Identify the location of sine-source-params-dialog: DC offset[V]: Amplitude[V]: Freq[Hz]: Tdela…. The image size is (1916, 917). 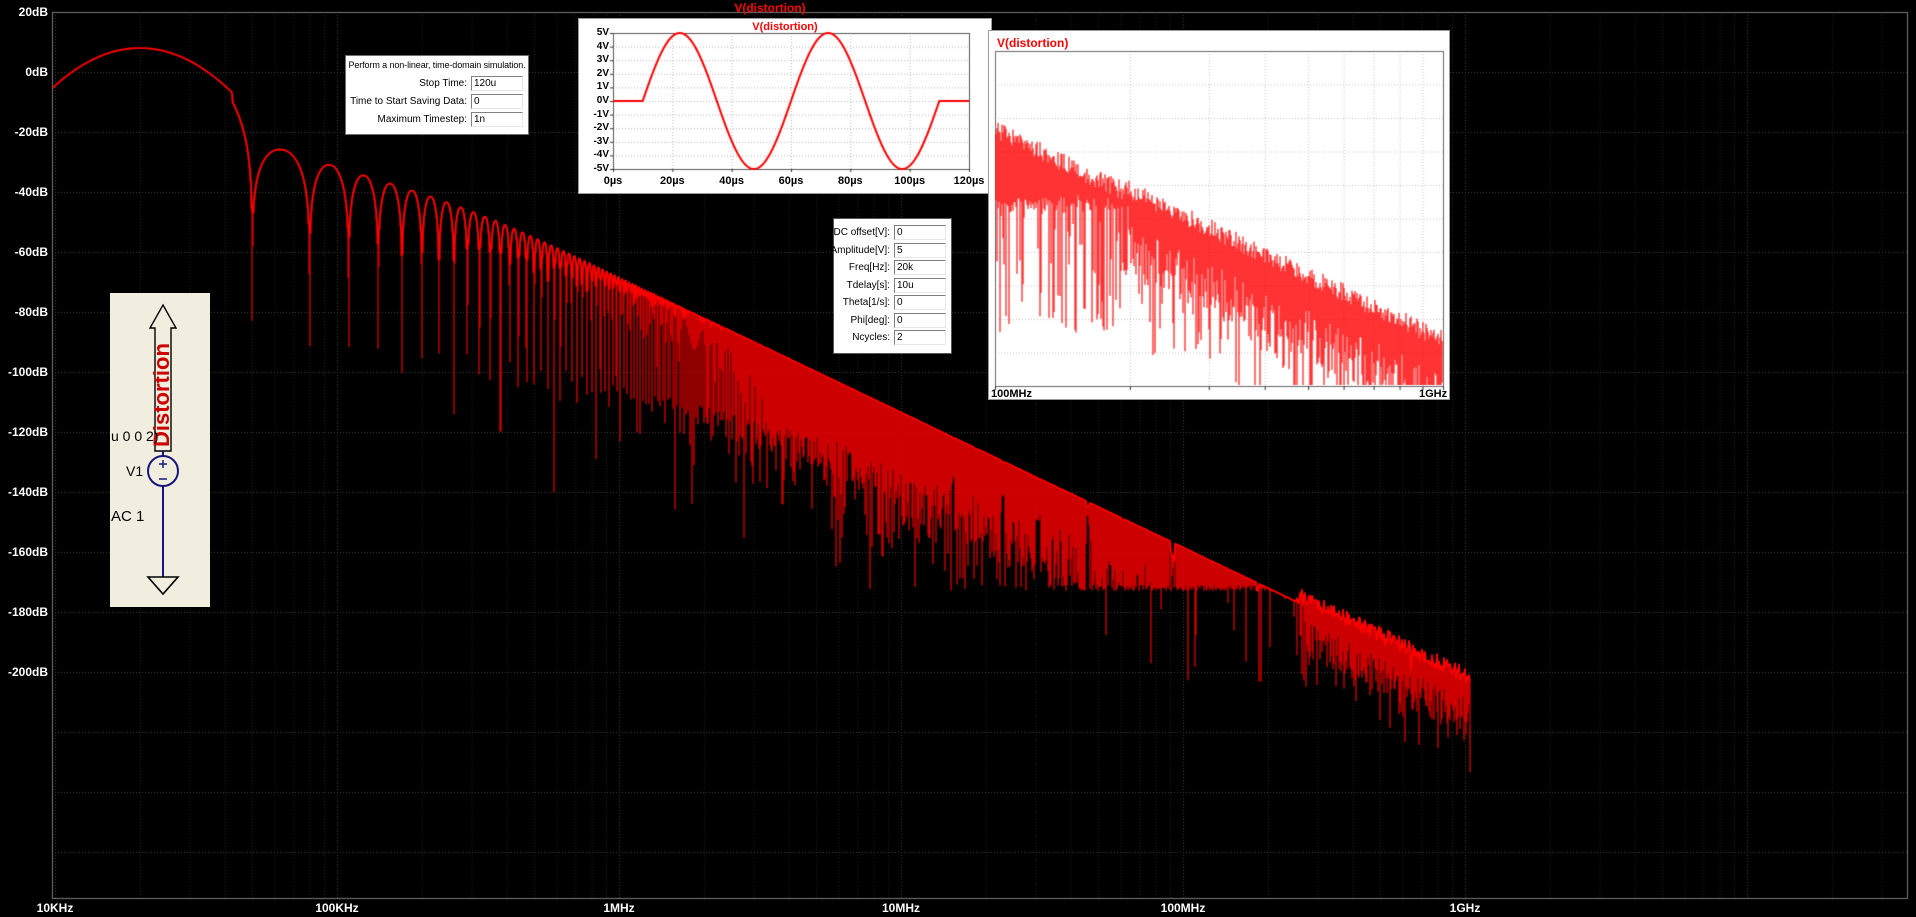
(891, 286).